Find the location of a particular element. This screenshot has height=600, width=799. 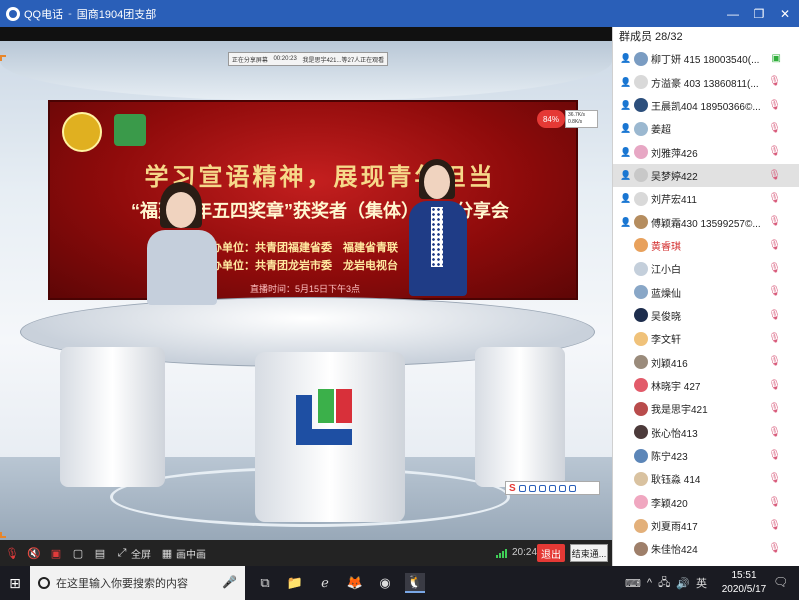

member-row: 👤耿钰淼 414🎙 is located at coordinates (706, 478).